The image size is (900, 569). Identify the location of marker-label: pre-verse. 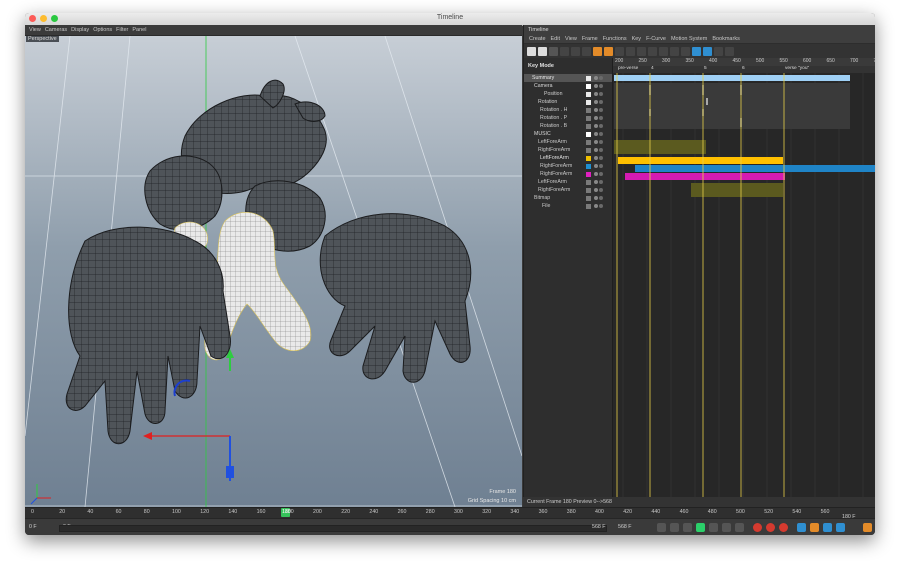
(628, 68).